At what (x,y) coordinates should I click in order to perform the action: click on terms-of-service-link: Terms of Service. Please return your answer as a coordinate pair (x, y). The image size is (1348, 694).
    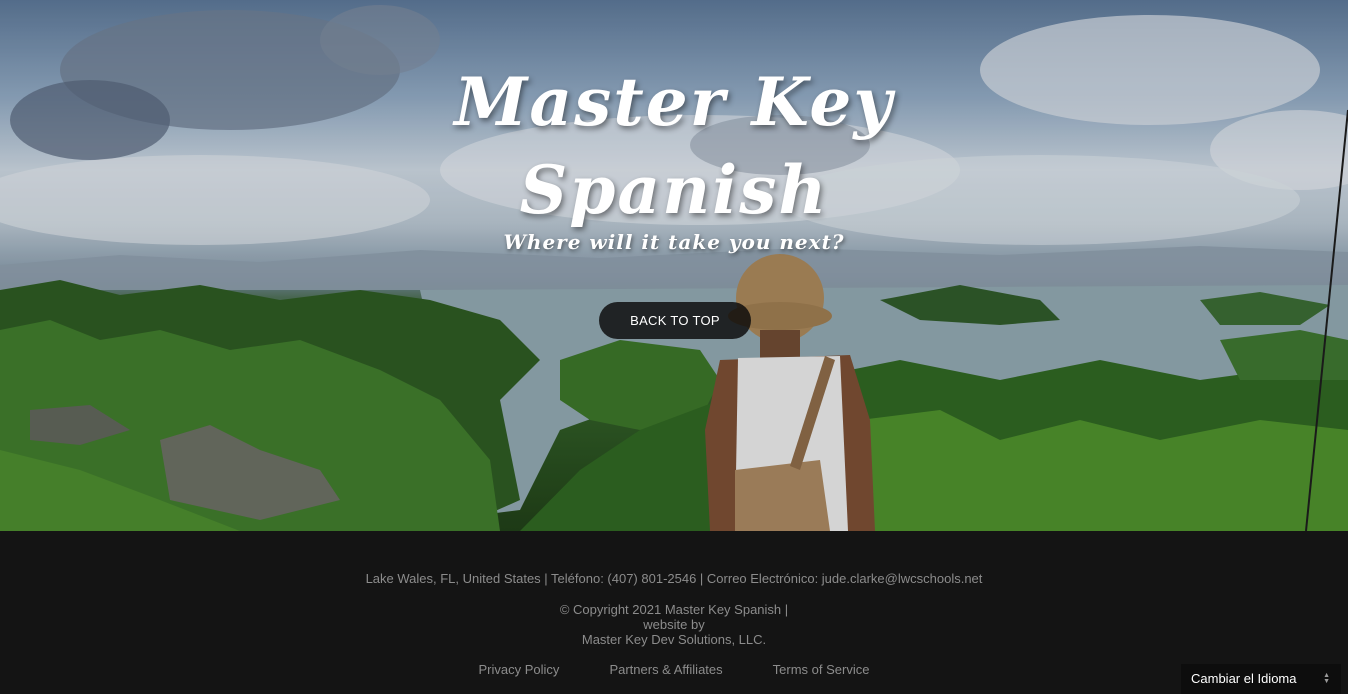
    Looking at the image, I should click on (821, 669).